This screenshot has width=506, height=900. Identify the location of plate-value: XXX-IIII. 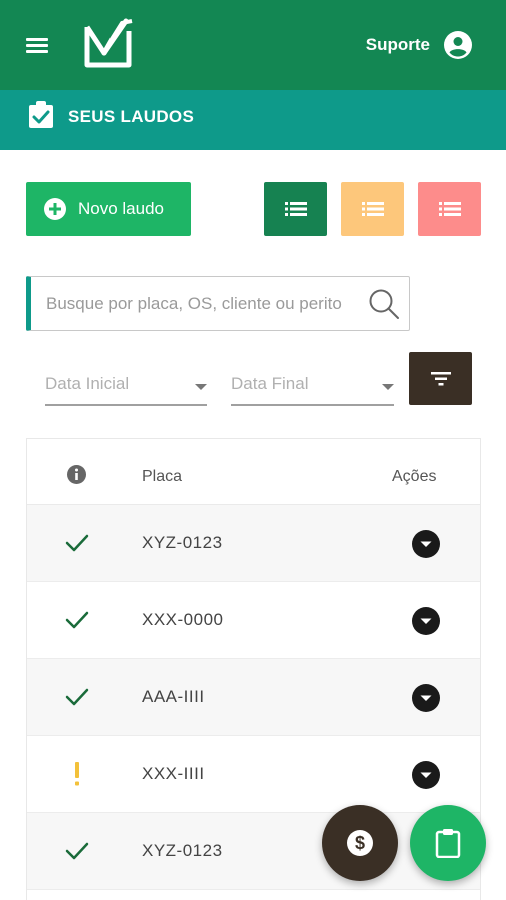
(173, 773).